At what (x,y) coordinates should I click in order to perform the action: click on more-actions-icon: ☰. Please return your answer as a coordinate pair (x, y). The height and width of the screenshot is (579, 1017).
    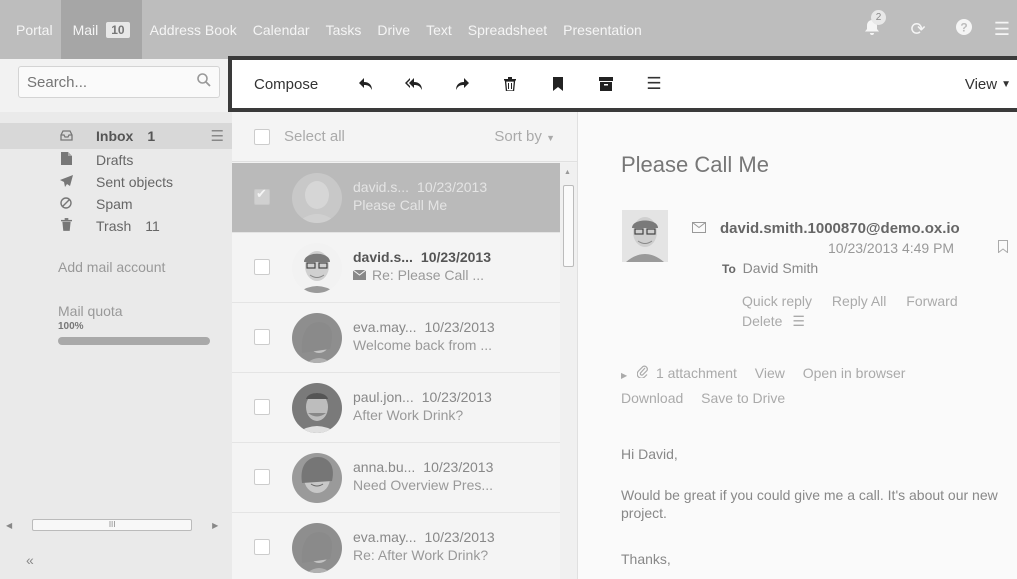
    Looking at the image, I should click on (798, 321).